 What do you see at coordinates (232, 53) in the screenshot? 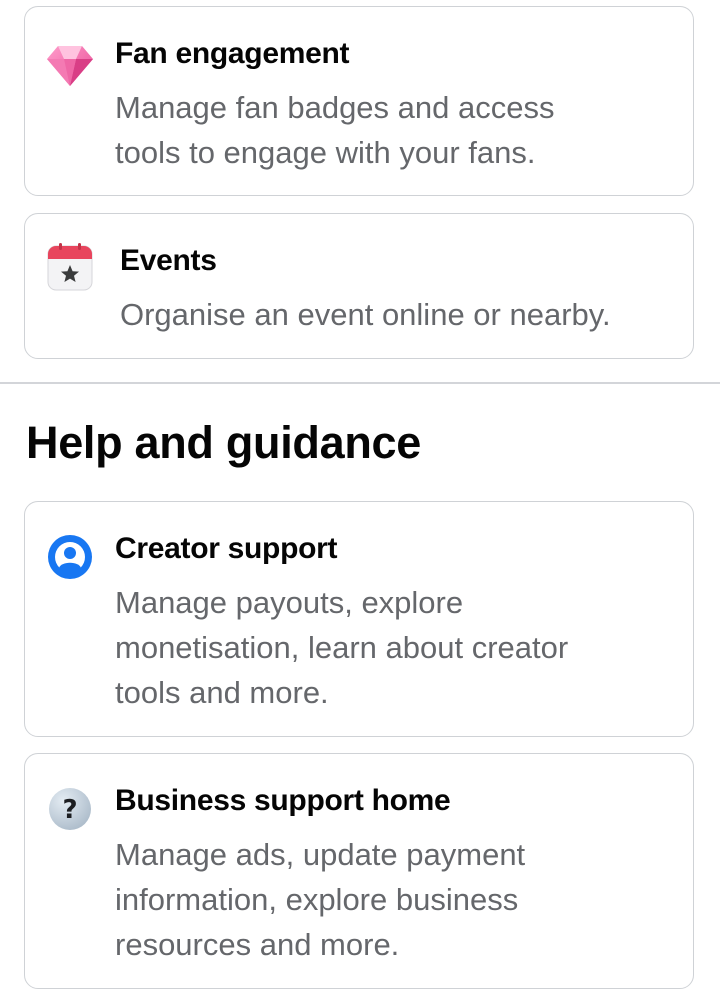
I see `card-title: Fan engagement` at bounding box center [232, 53].